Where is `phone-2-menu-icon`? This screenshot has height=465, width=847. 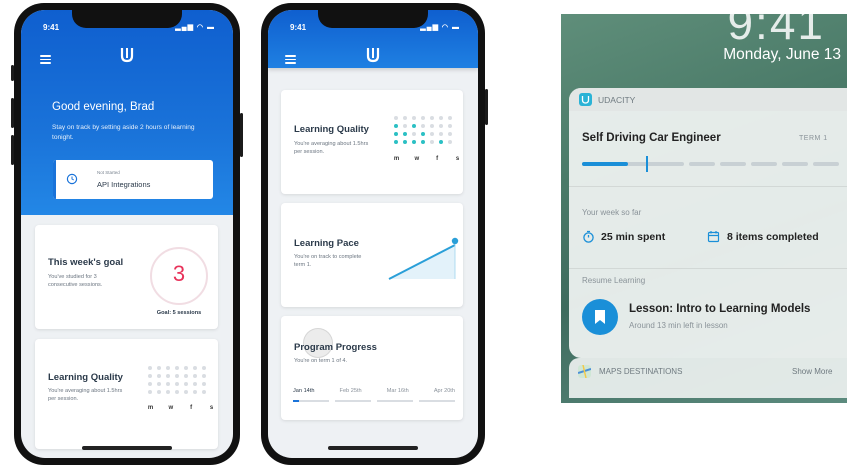
phone-2-menu-icon is located at coordinates (290, 59).